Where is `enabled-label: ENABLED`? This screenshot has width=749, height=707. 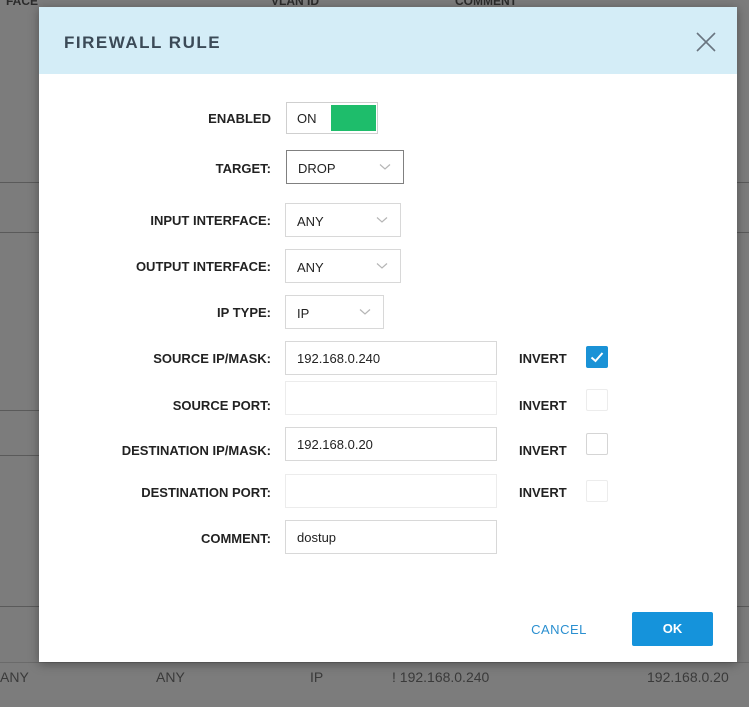
enabled-label: ENABLED is located at coordinates (239, 118).